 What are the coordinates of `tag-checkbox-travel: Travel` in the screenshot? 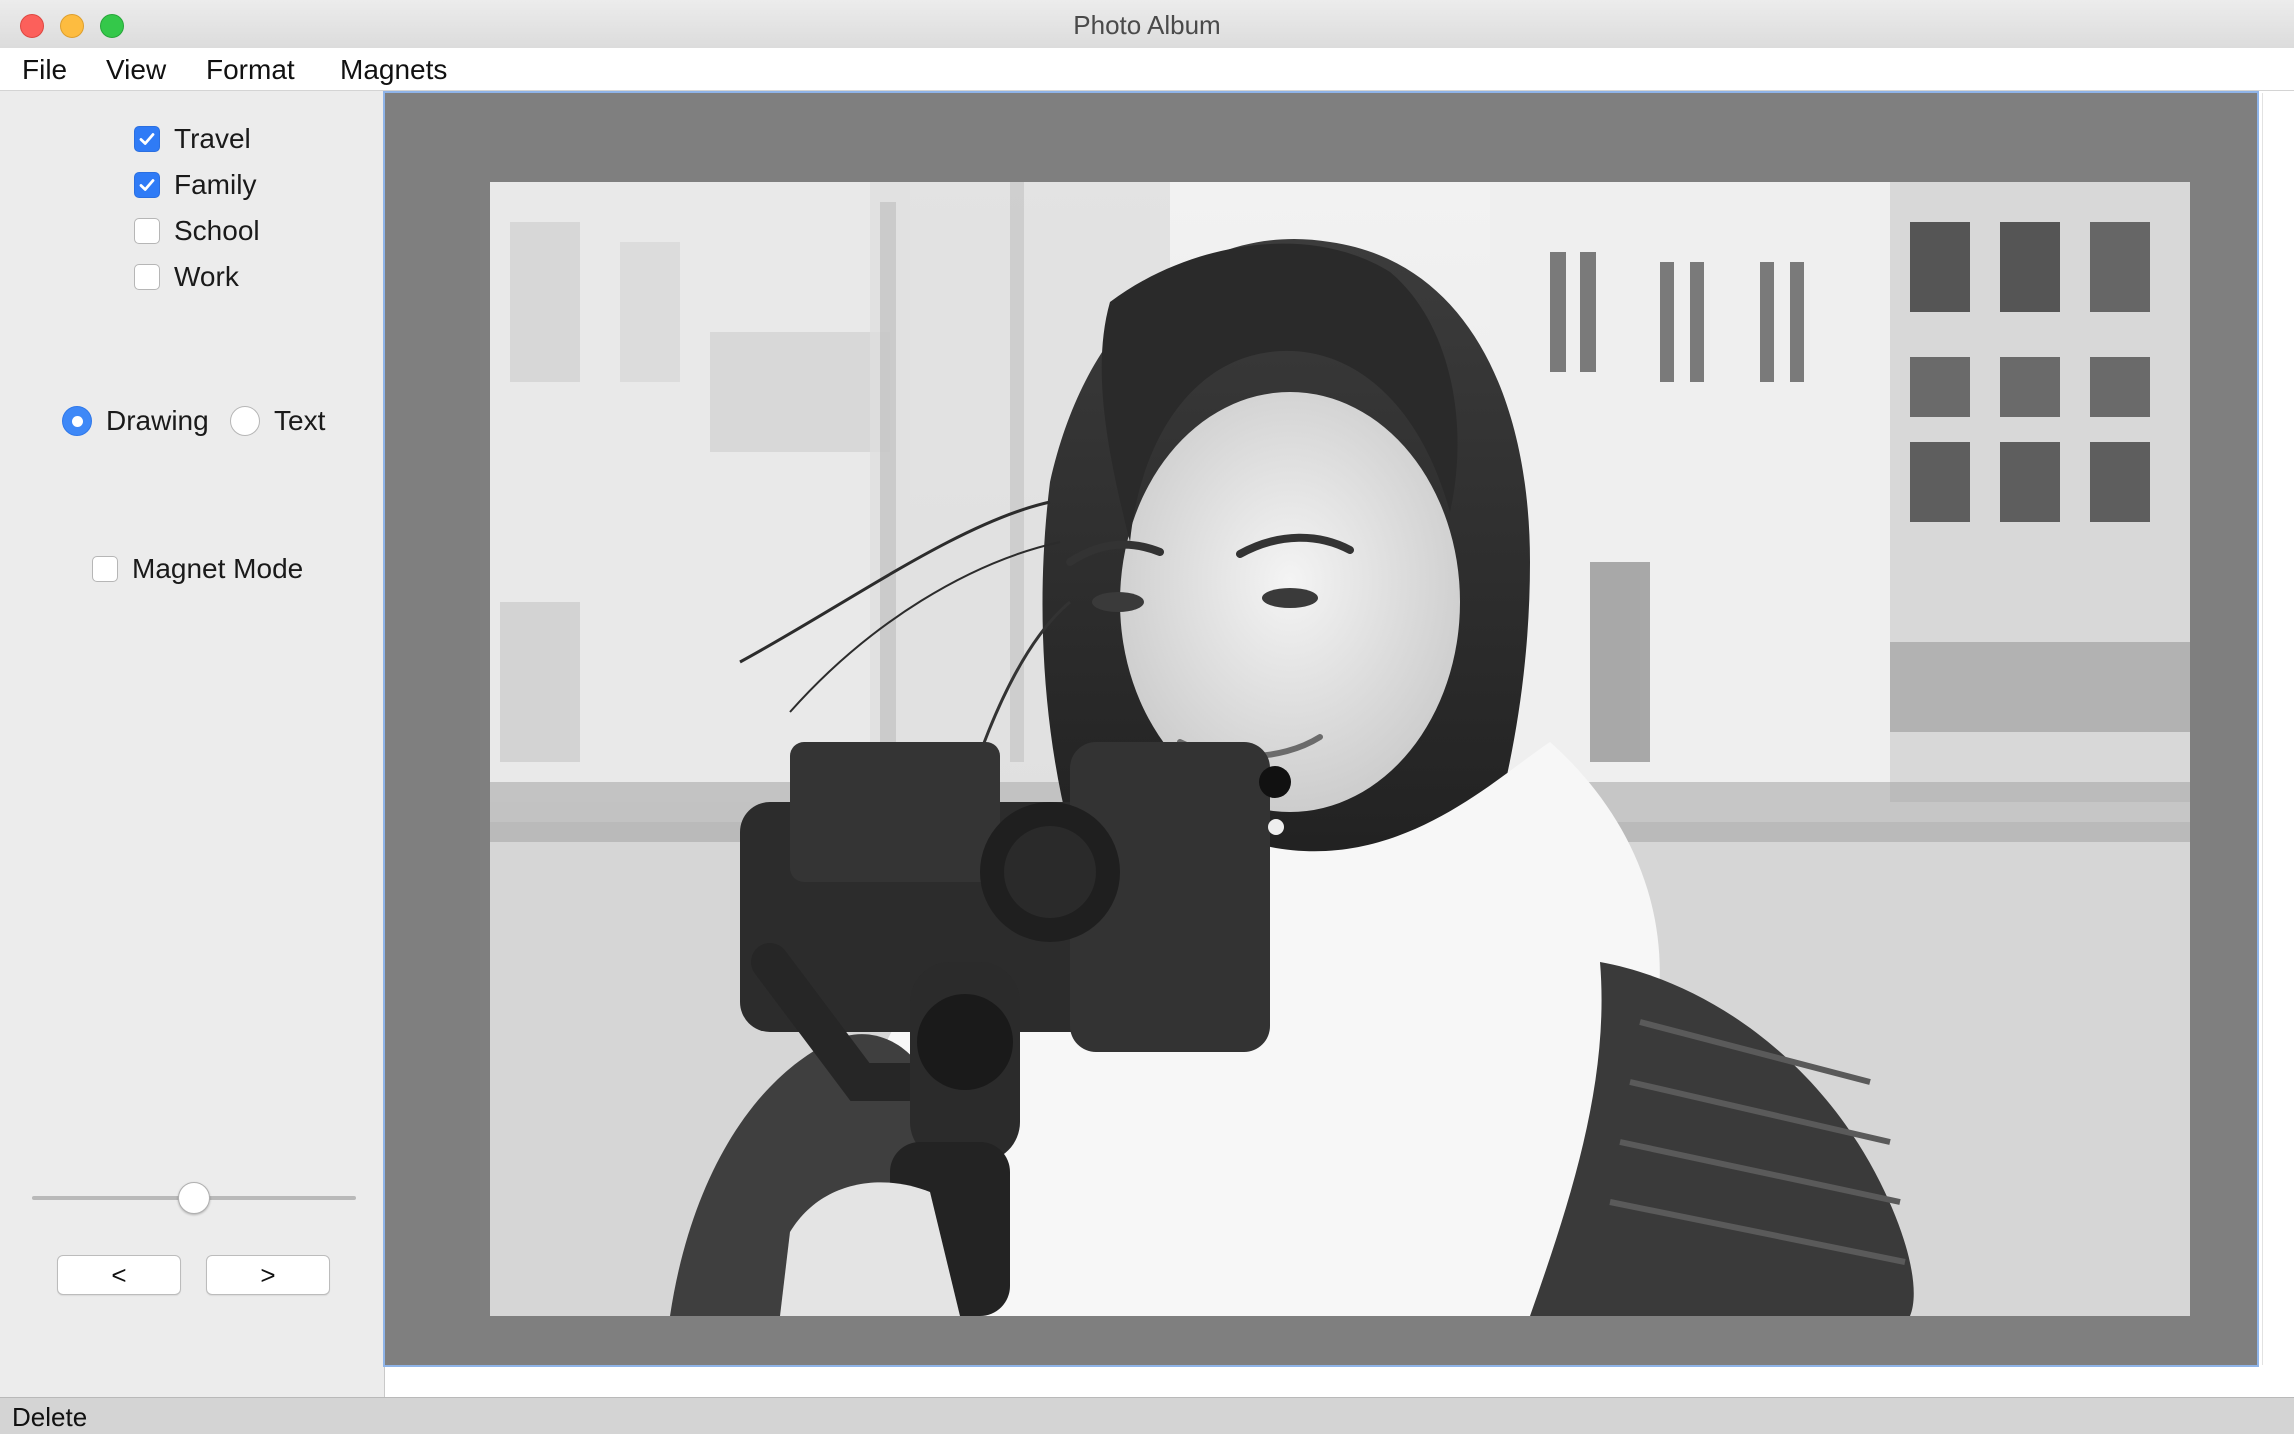 It's located at (192, 139).